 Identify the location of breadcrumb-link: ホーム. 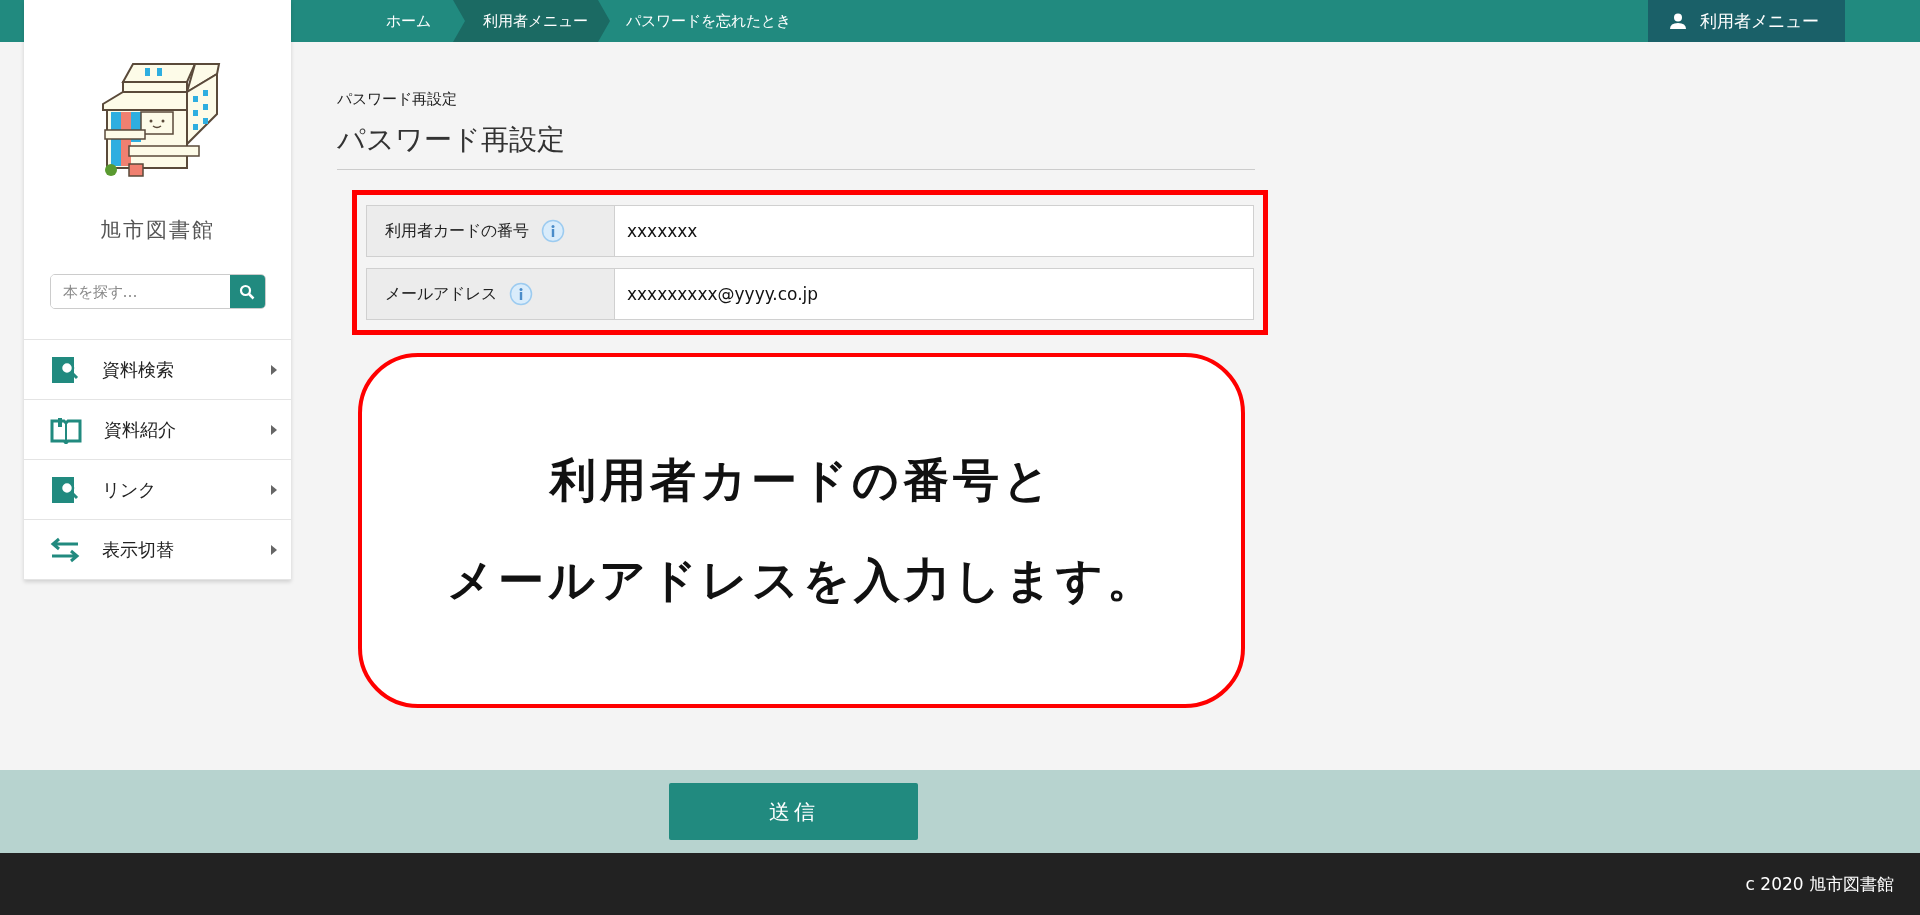
(411, 21).